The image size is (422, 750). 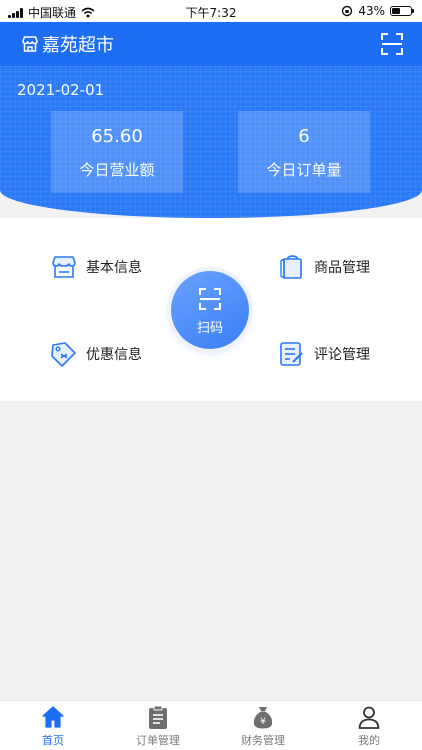 What do you see at coordinates (61, 90) in the screenshot?
I see `current-date: 2021-02-01` at bounding box center [61, 90].